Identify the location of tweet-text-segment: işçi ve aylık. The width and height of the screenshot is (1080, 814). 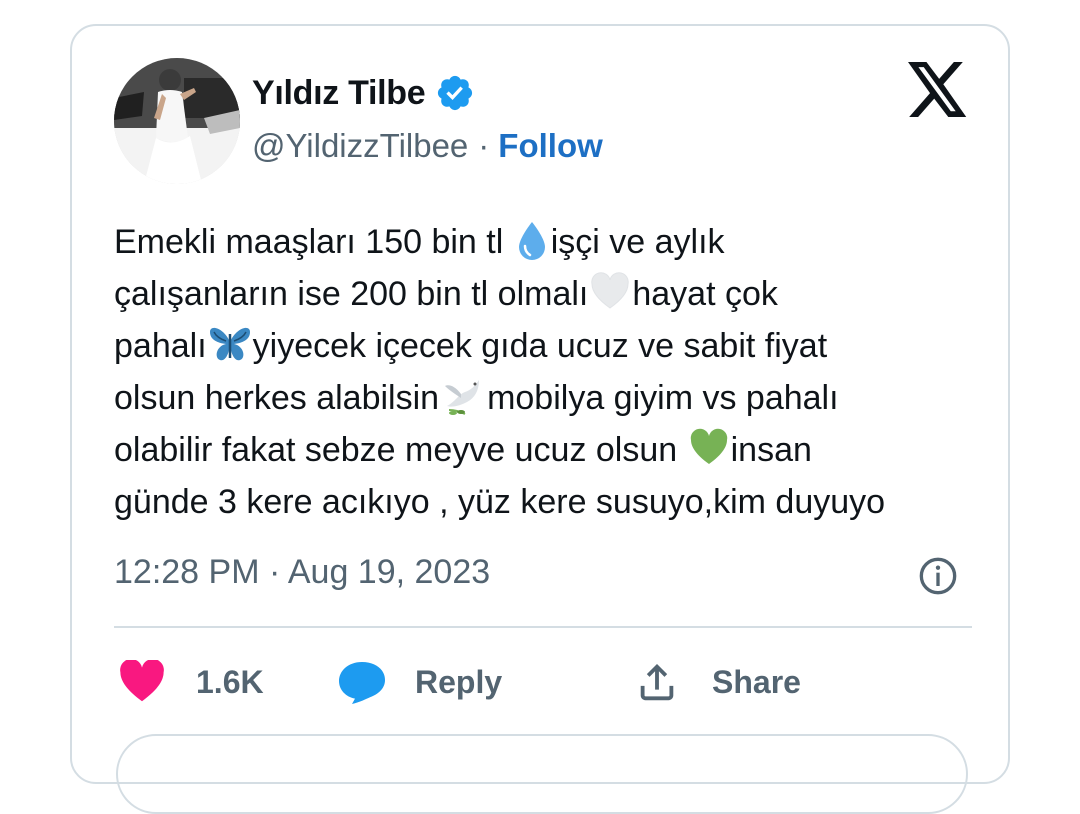
(637, 242).